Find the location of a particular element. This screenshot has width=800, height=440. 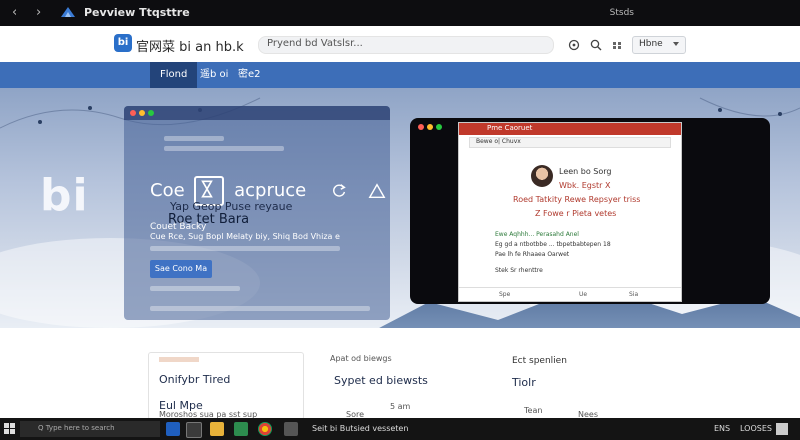

settings-circle-icon is located at coordinates (574, 45).